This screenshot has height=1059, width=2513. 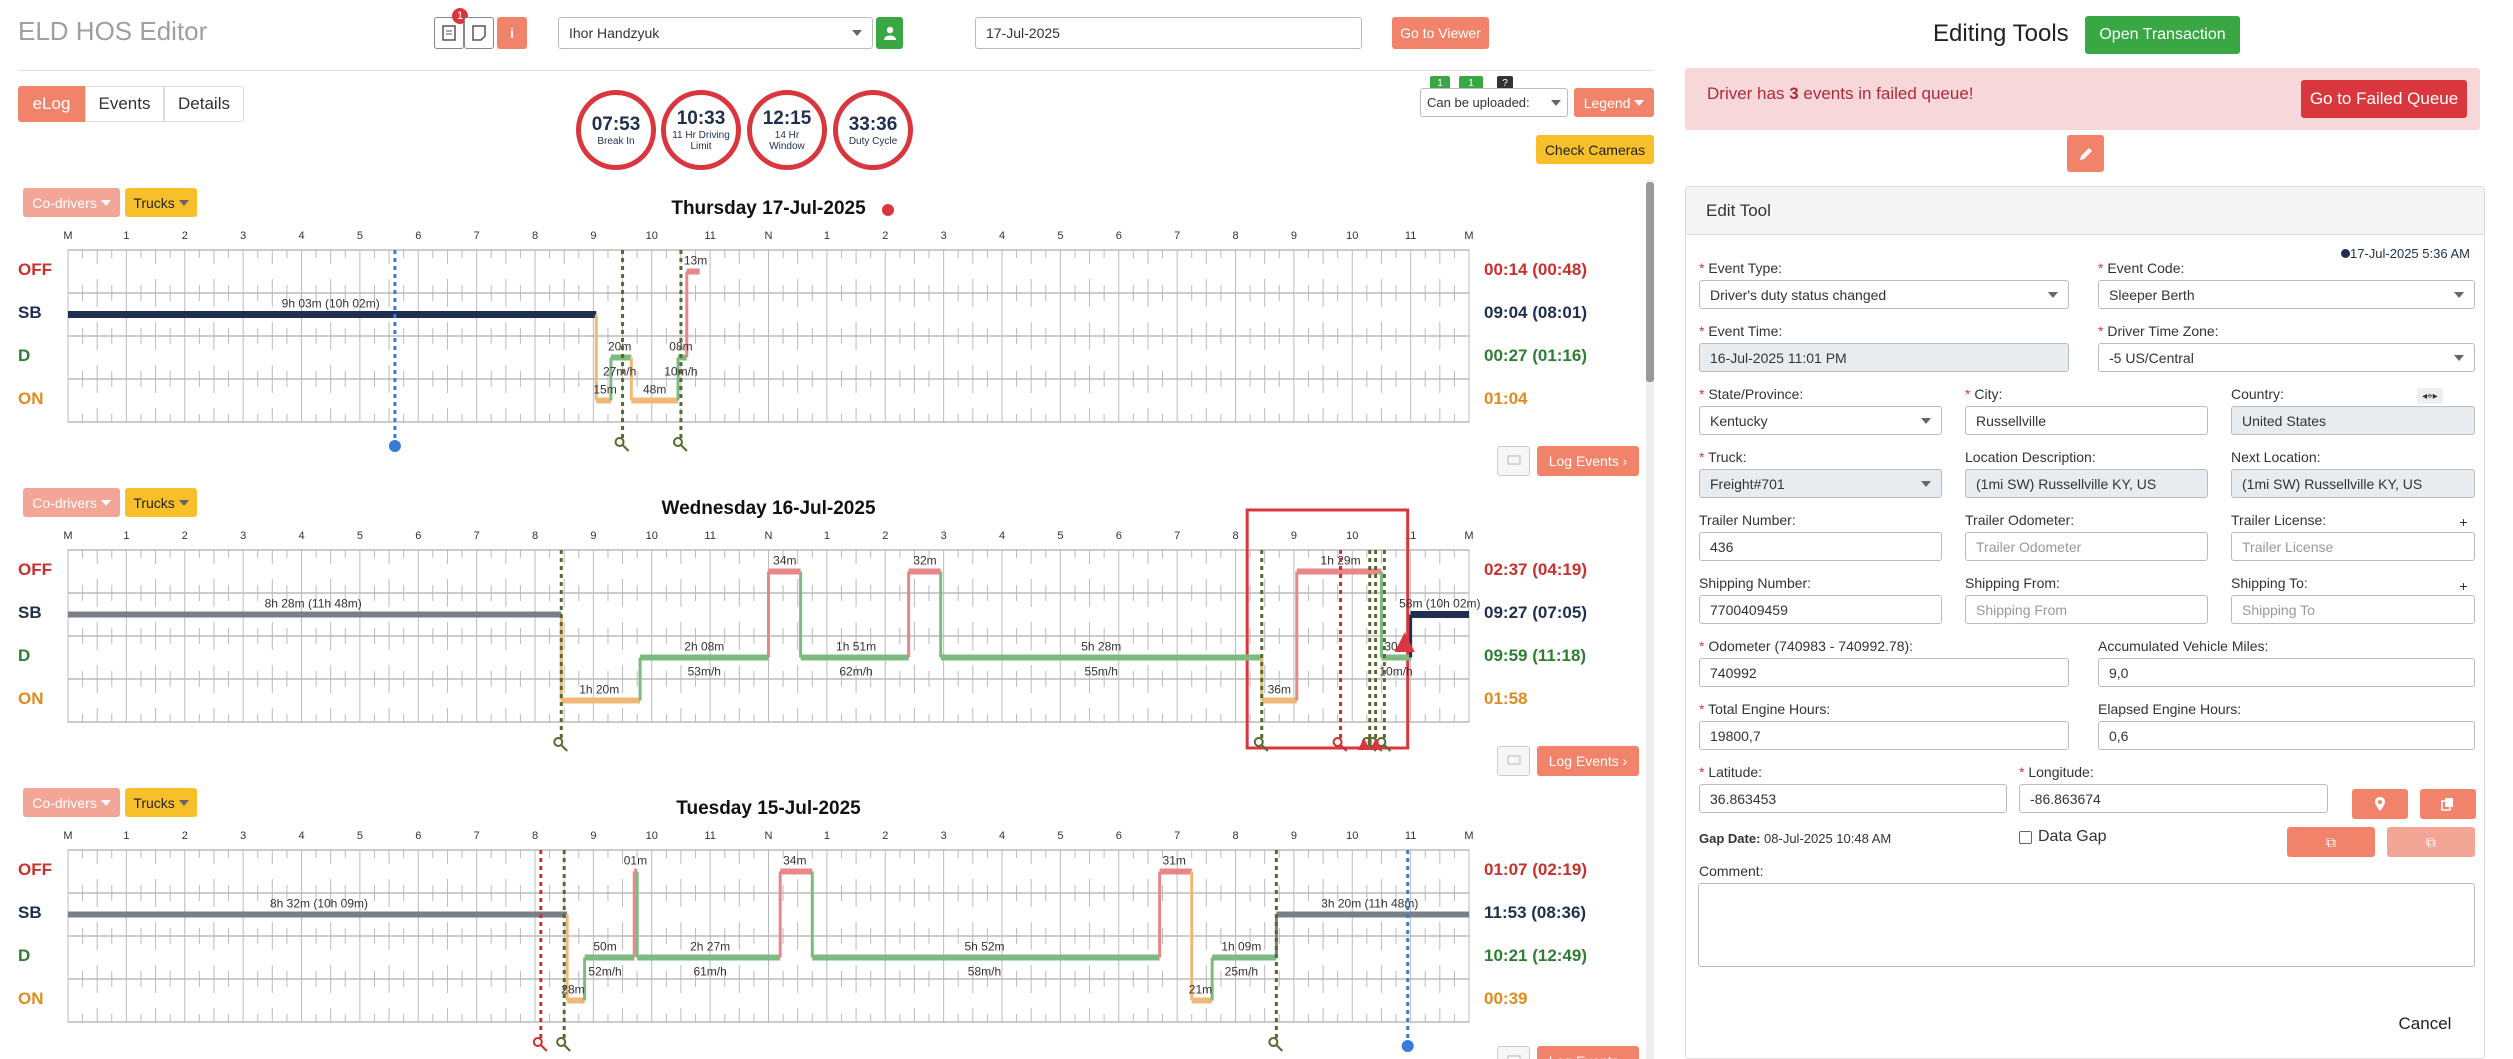 I want to click on ship-num-input: 7700409459, so click(x=1820, y=609).